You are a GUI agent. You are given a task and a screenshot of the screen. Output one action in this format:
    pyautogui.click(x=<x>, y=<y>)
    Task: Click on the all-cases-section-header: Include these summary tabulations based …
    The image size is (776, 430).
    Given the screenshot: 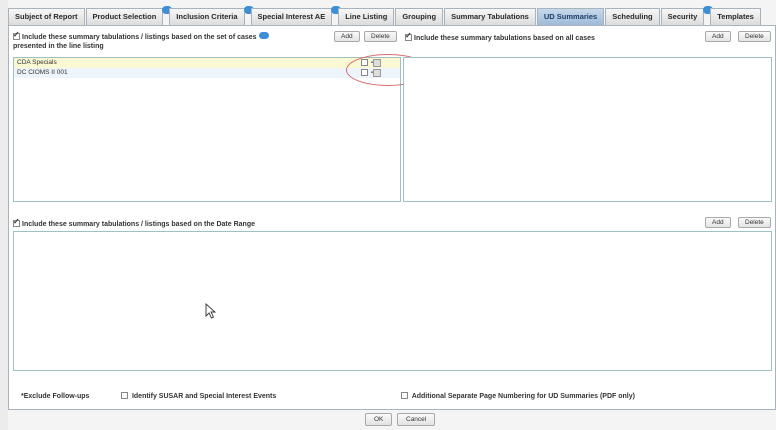 What is the action you would take?
    pyautogui.click(x=555, y=37)
    